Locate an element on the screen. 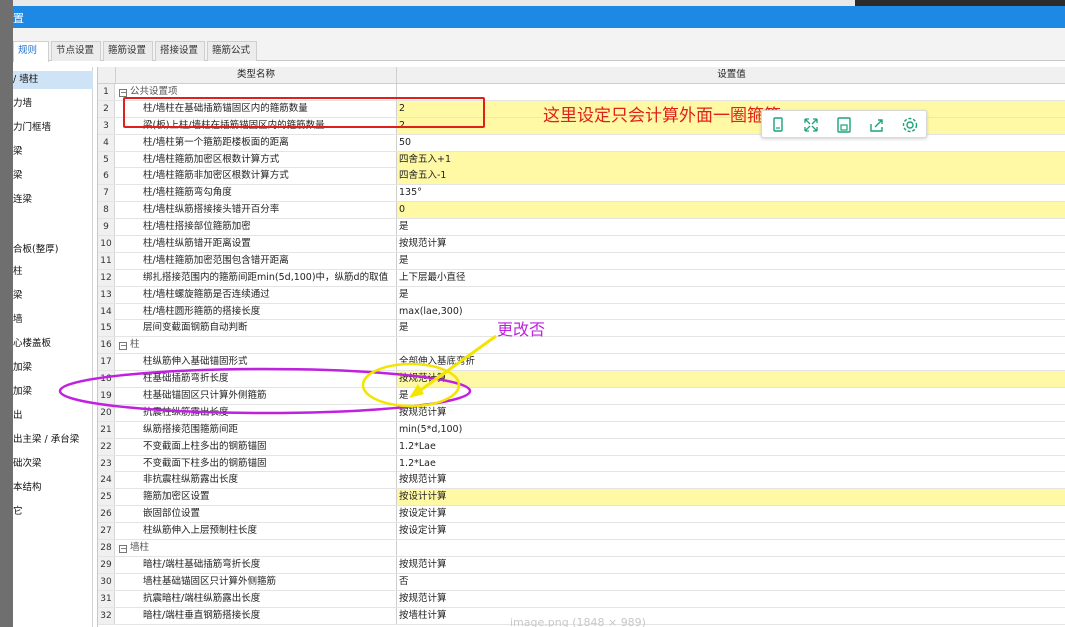 The image size is (1065, 627). row-setting-value: min(5*d,100) is located at coordinates (730, 429).